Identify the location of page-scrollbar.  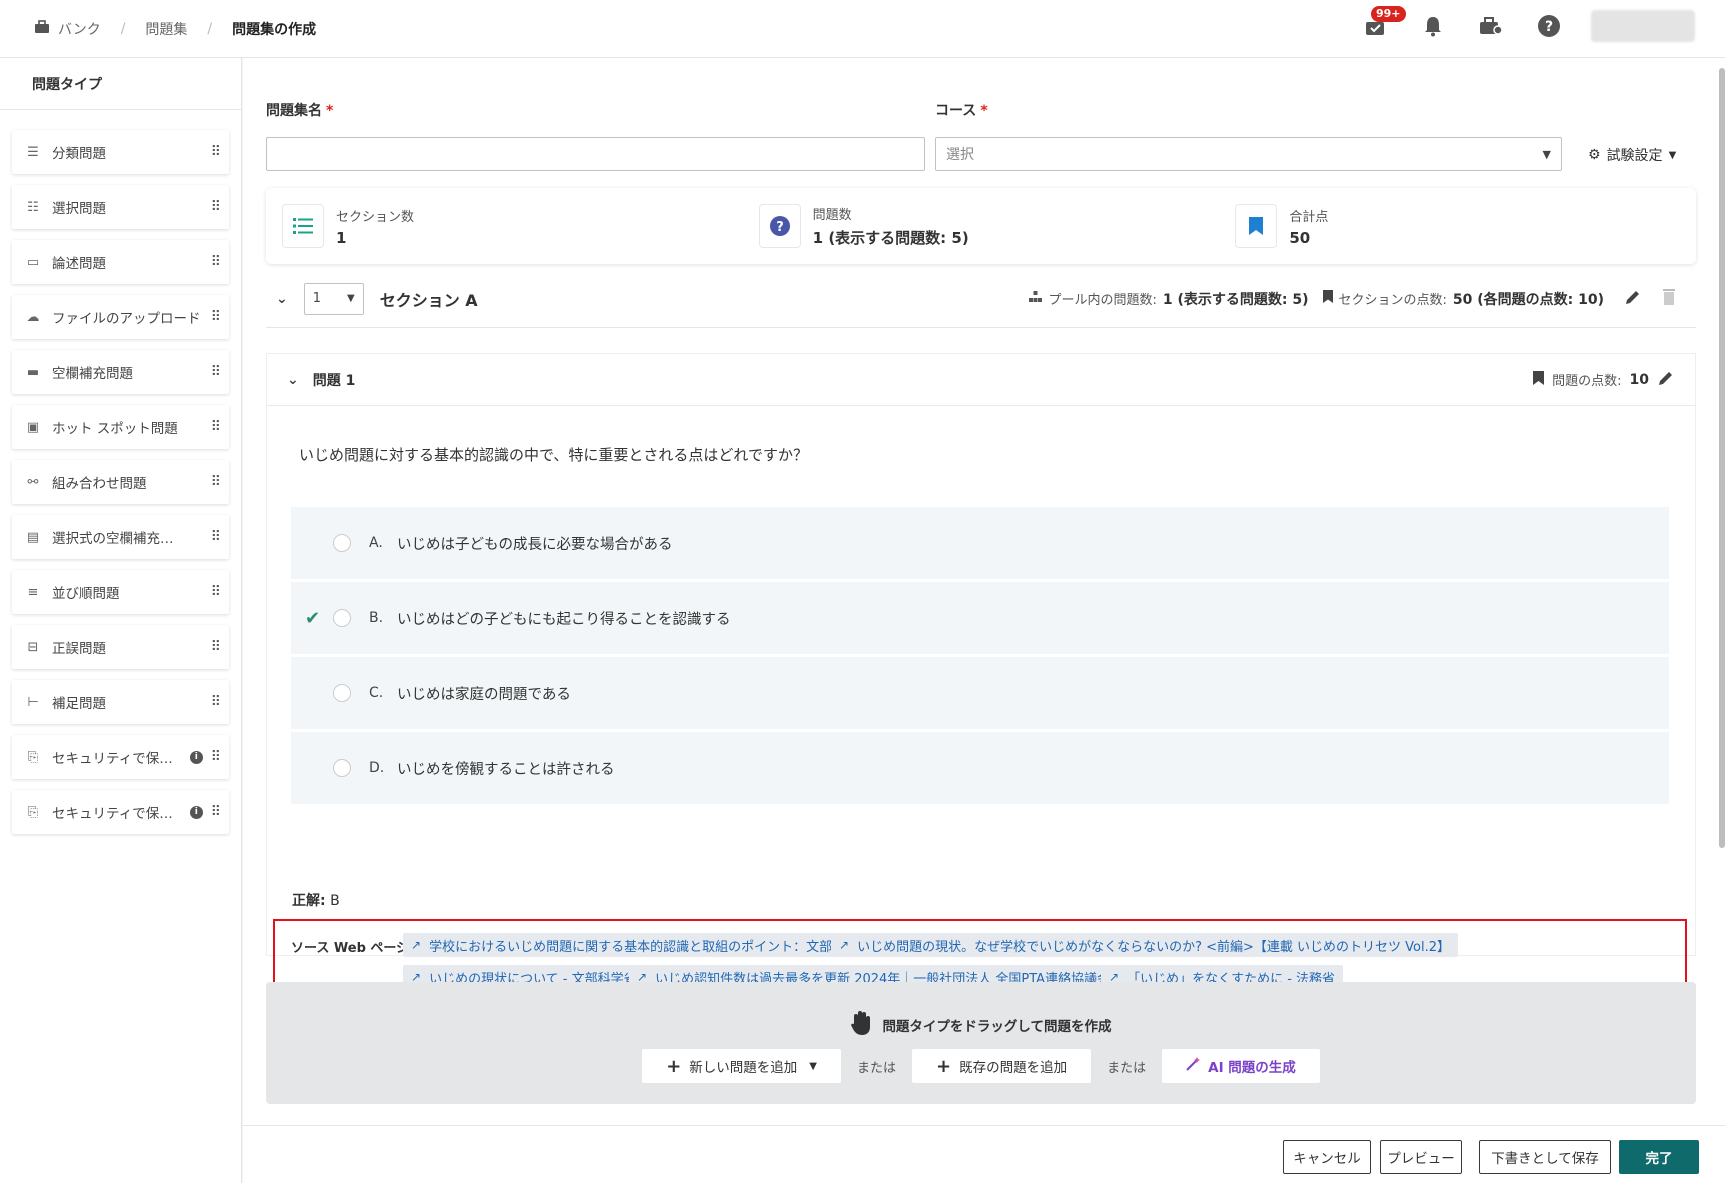
(1721, 563).